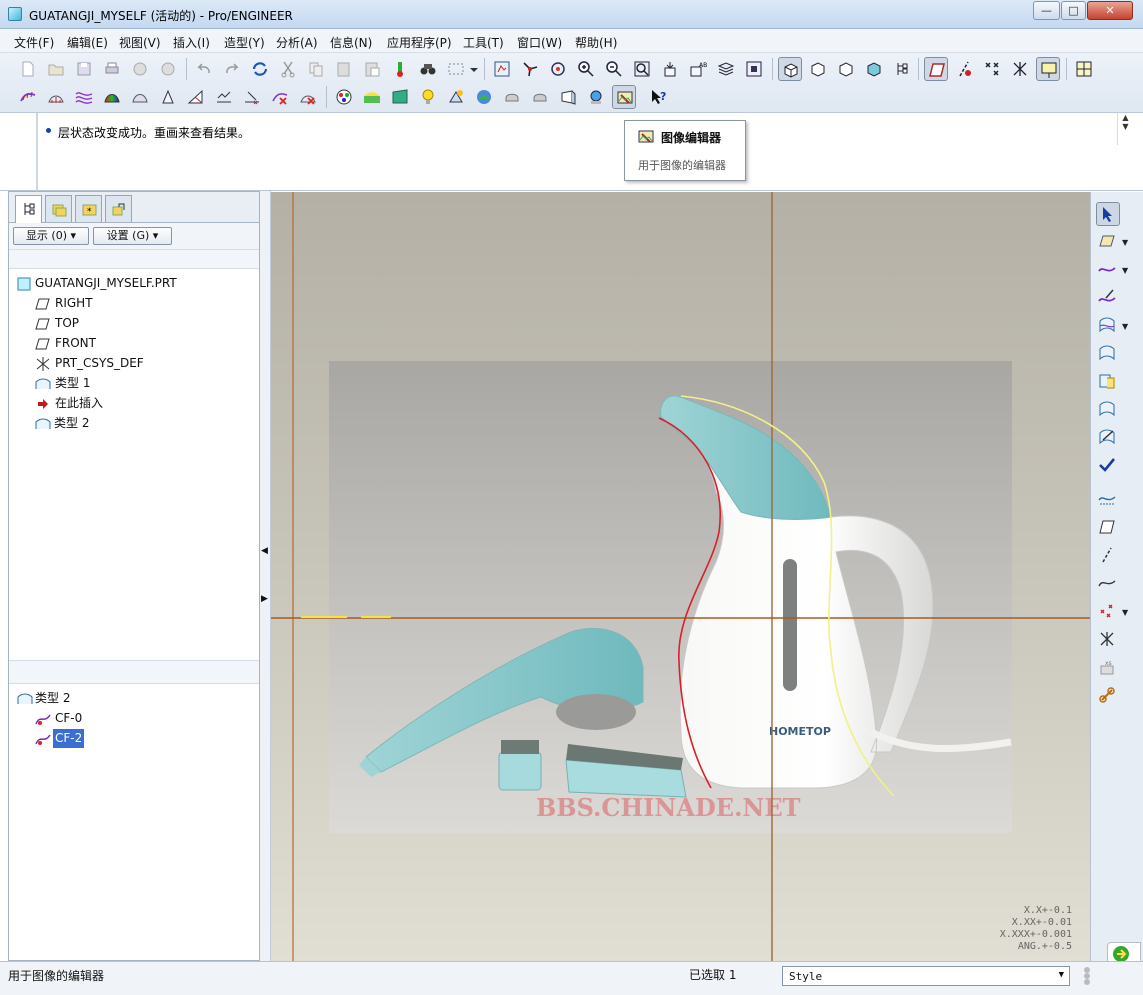 The width and height of the screenshot is (1143, 995). Describe the element at coordinates (224, 97) in the screenshot. I see `dihedral-analysis-icon` at that location.